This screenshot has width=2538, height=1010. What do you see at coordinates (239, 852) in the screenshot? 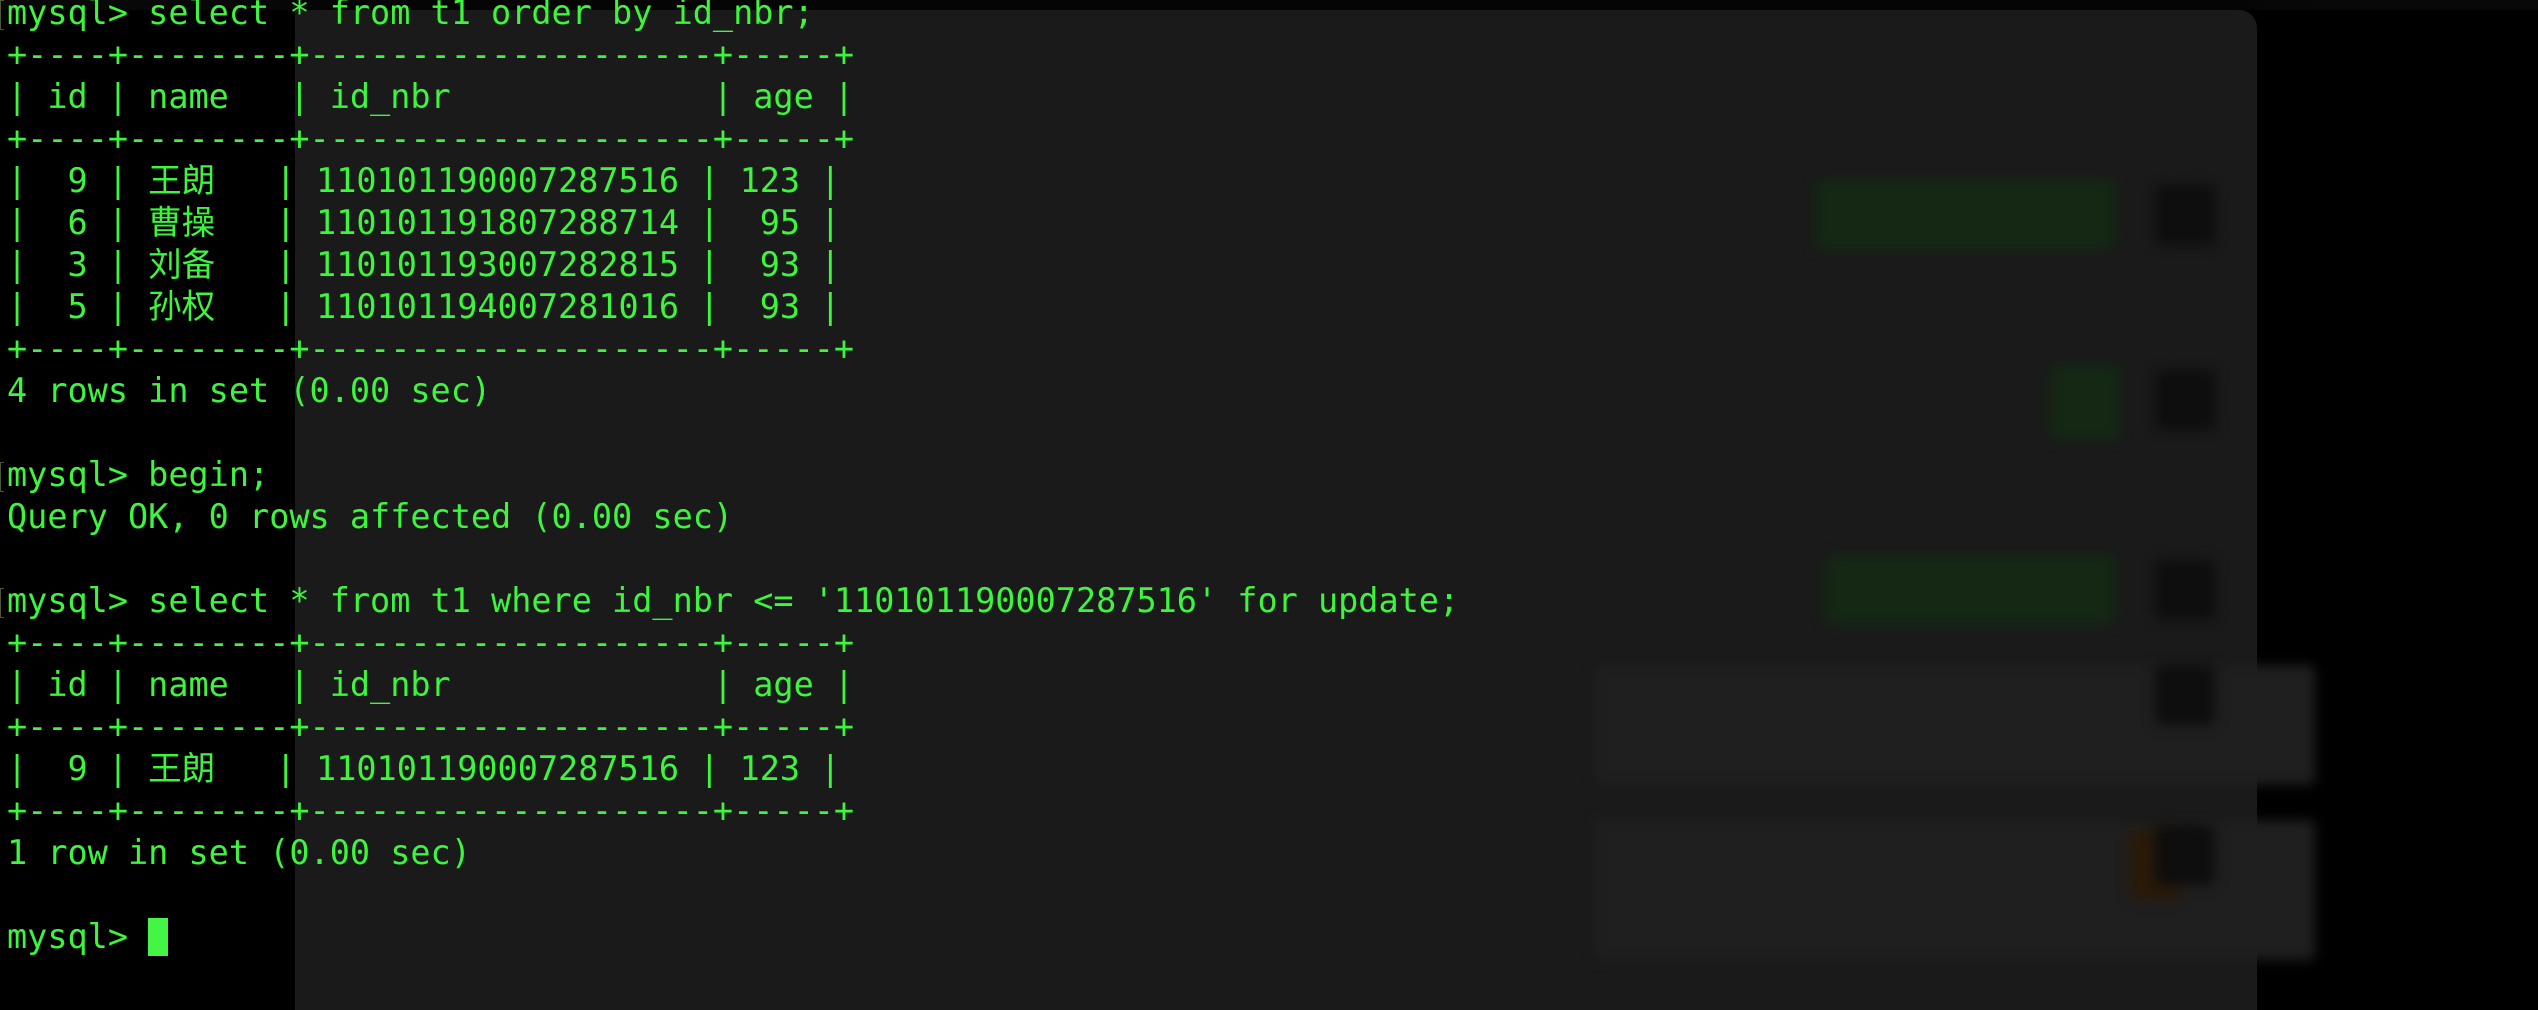
I see `output-line: 1 row in set (0.00 sec)` at bounding box center [239, 852].